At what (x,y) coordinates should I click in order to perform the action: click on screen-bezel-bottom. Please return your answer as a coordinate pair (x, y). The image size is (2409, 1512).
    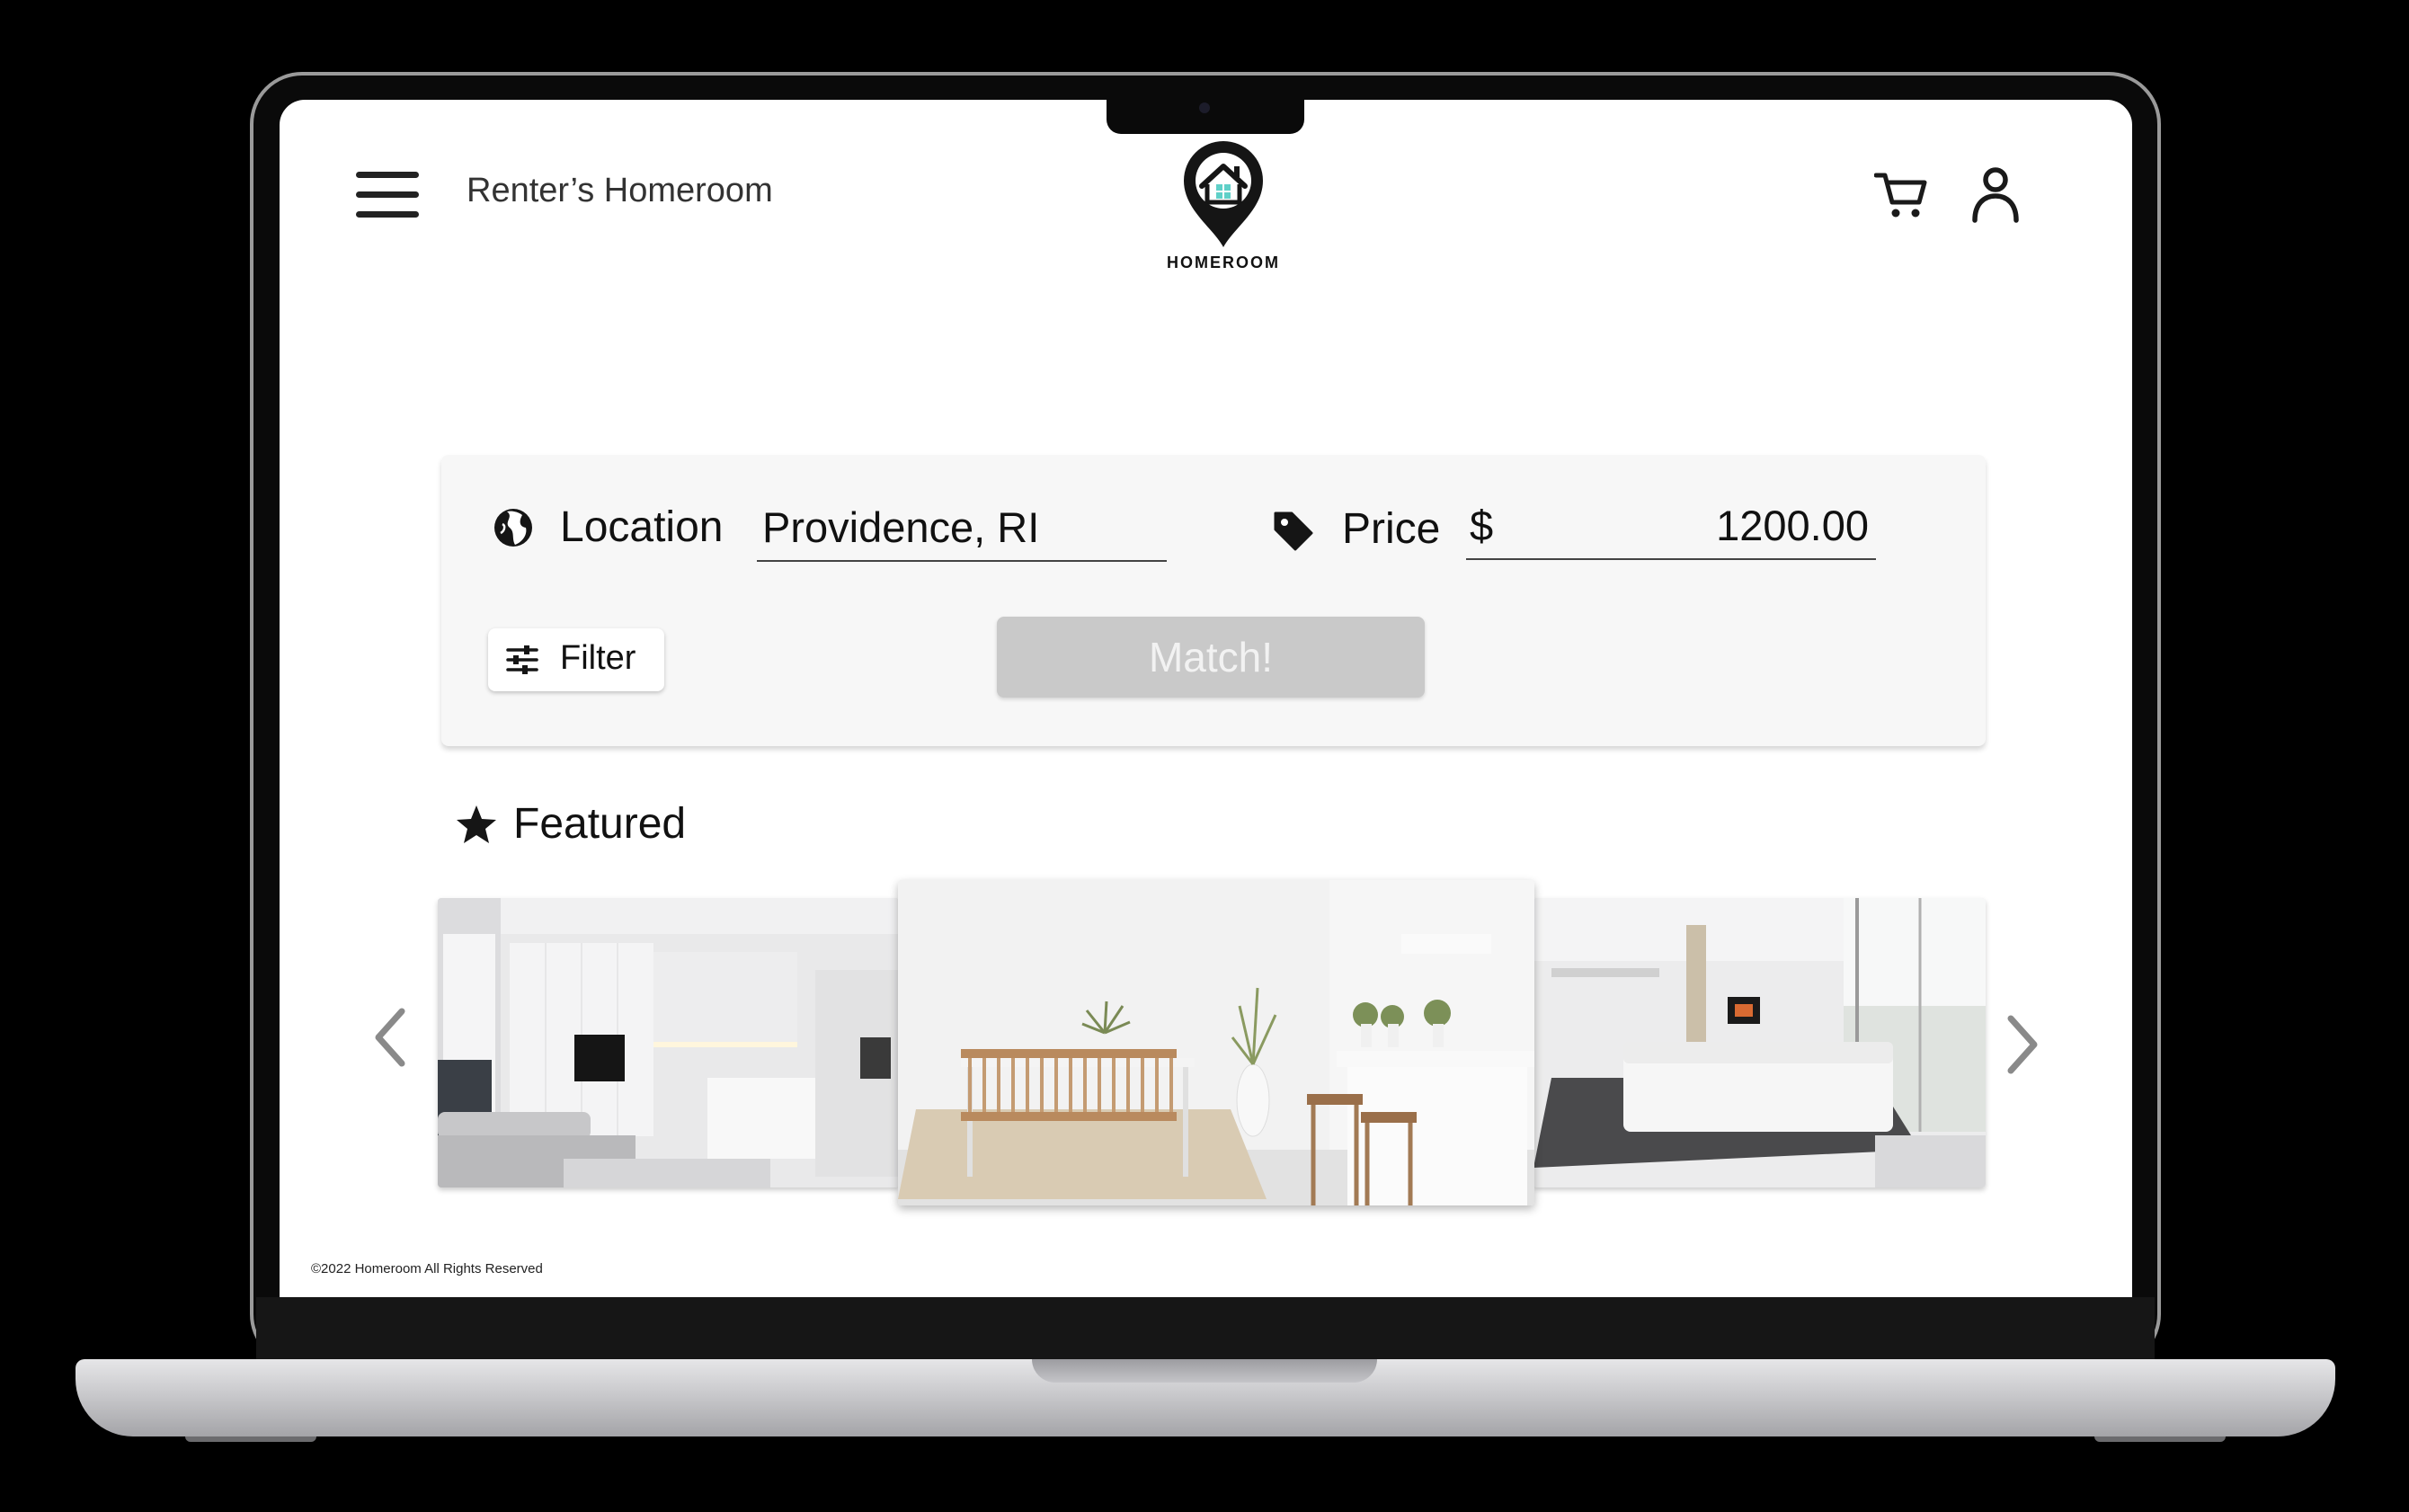
    Looking at the image, I should click on (1206, 1329).